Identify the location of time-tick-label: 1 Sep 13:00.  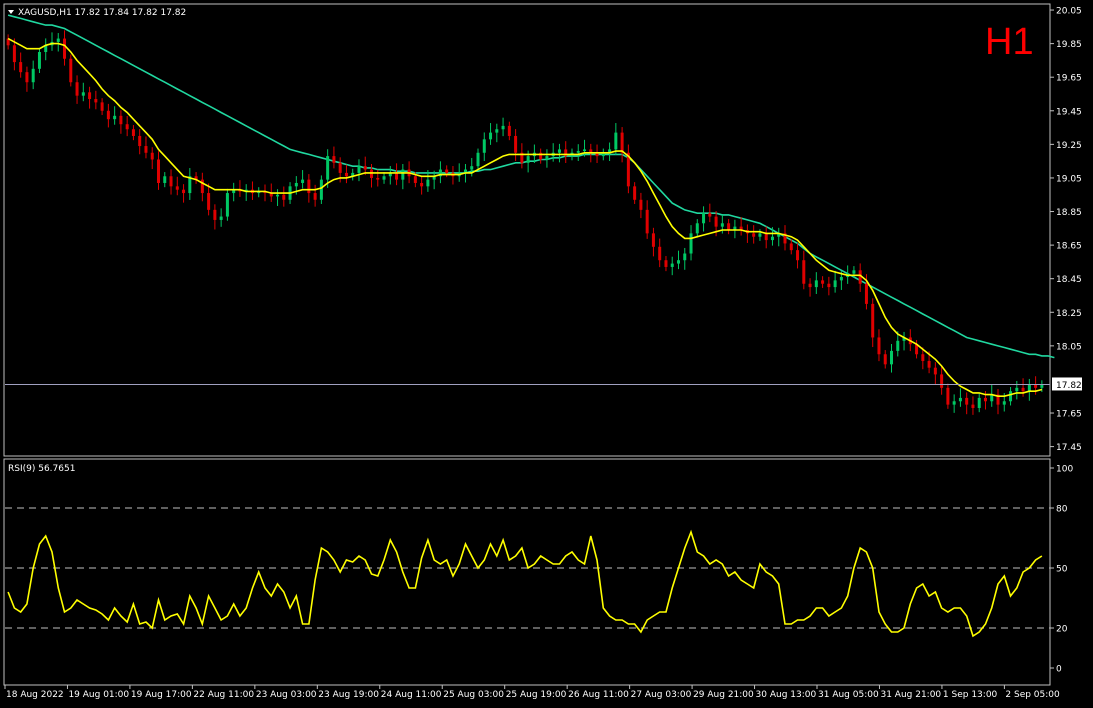
(970, 695).